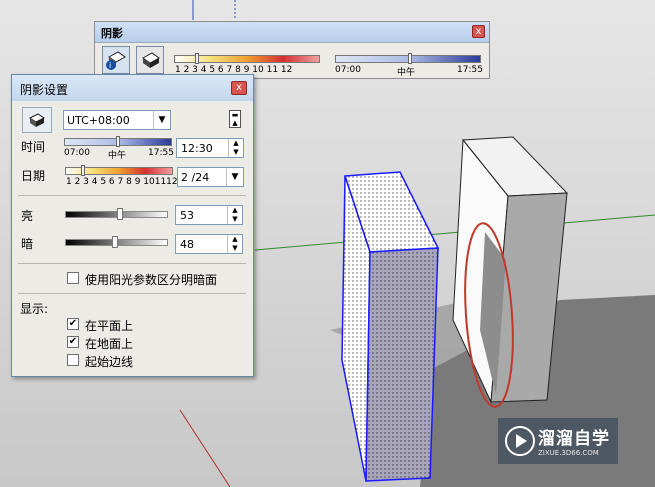  What do you see at coordinates (209, 244) in the screenshot?
I see `dark-input: 48 ▲ ▼` at bounding box center [209, 244].